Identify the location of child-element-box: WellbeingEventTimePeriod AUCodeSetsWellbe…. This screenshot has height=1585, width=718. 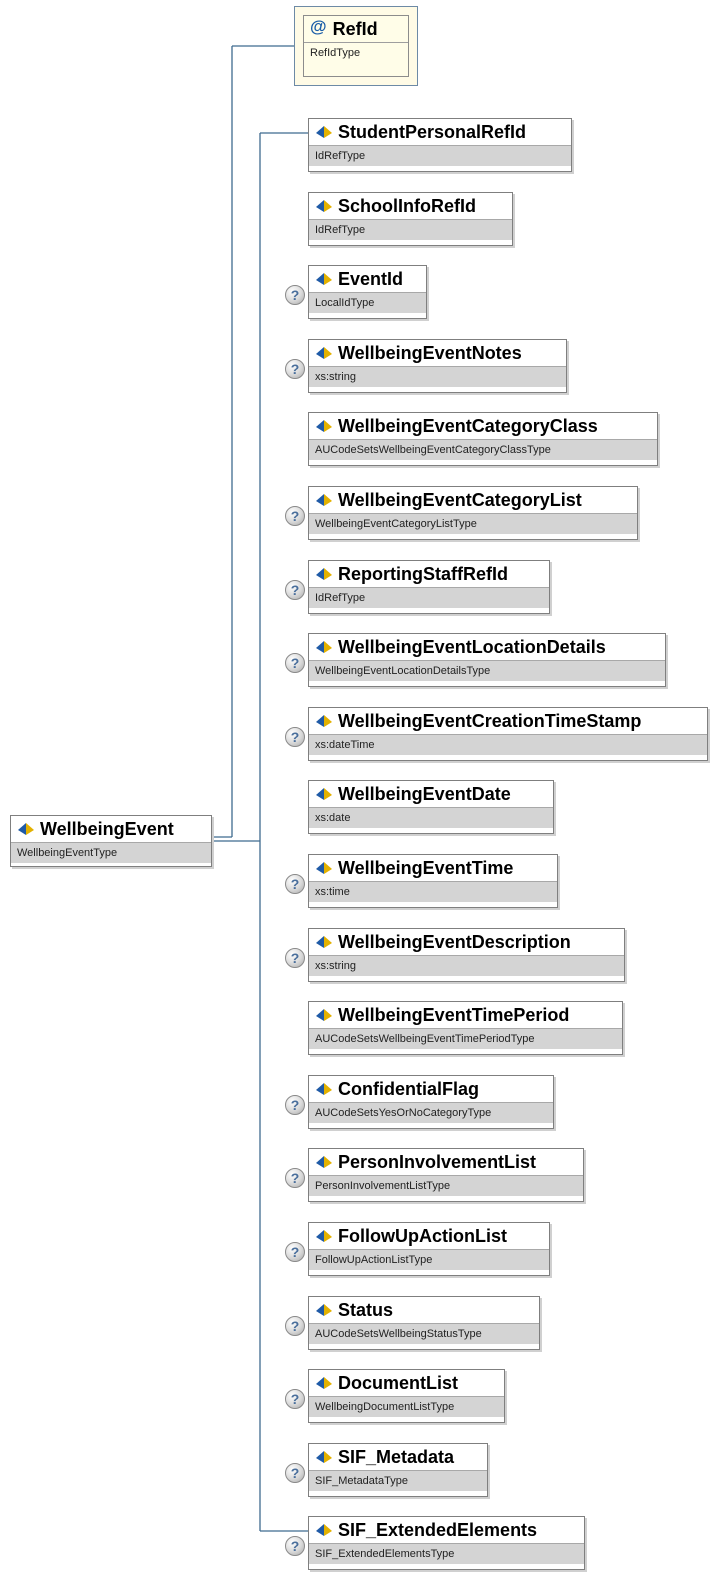
(465, 1028).